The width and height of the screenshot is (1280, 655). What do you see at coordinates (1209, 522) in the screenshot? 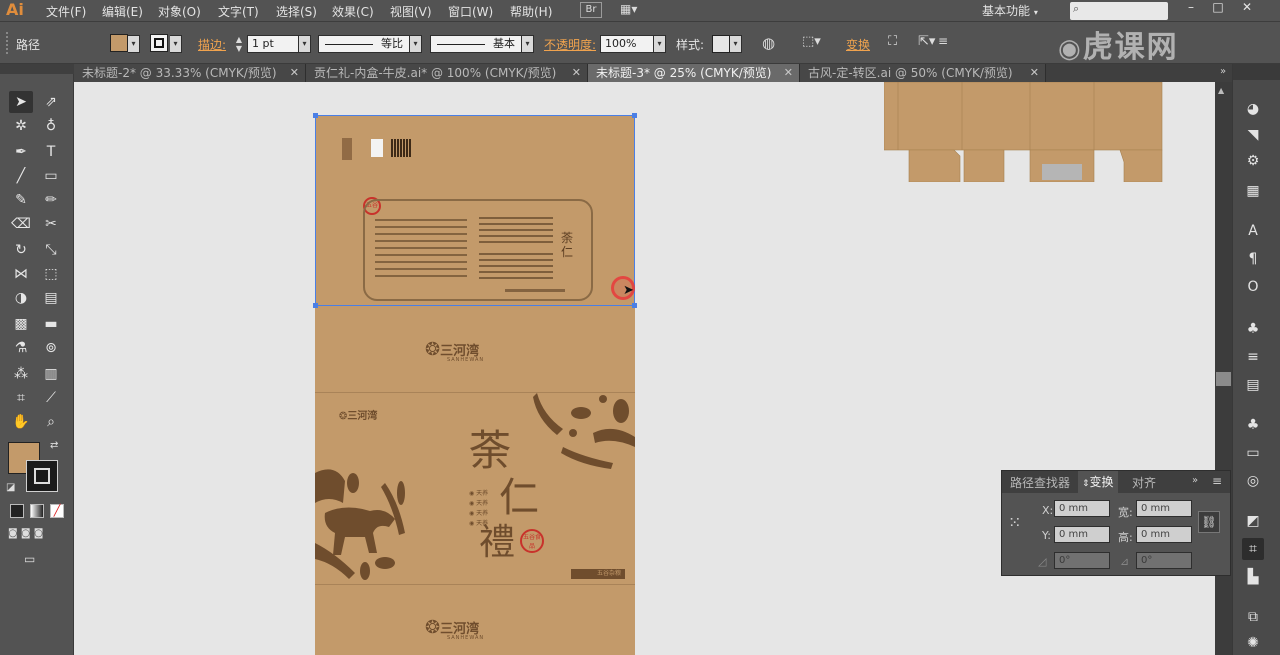
I see `constrain-proportions-icon: ⛓` at bounding box center [1209, 522].